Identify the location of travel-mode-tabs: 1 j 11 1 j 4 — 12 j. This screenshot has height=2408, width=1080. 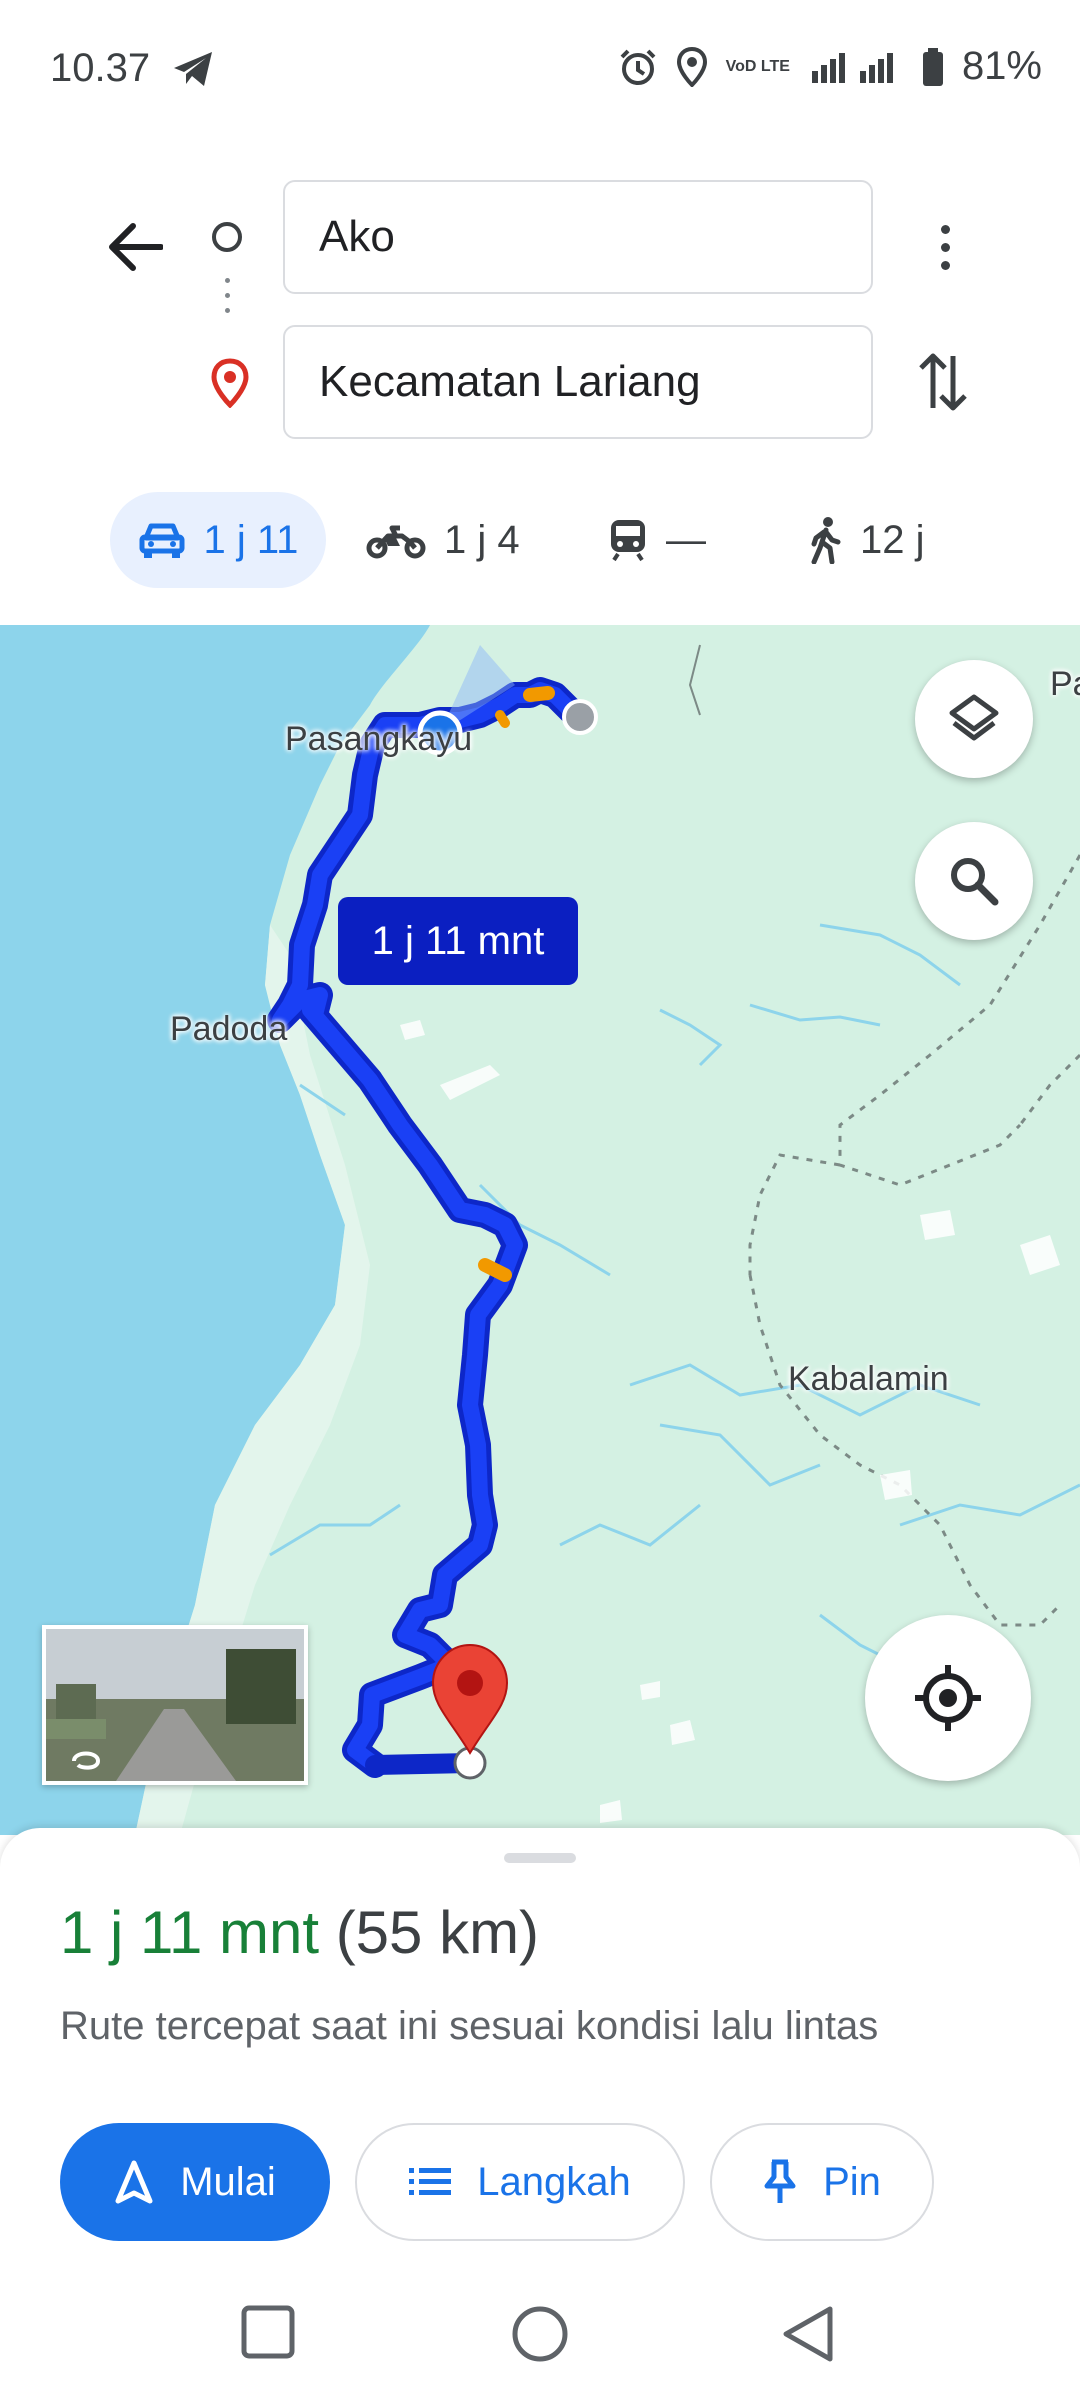
(540, 534).